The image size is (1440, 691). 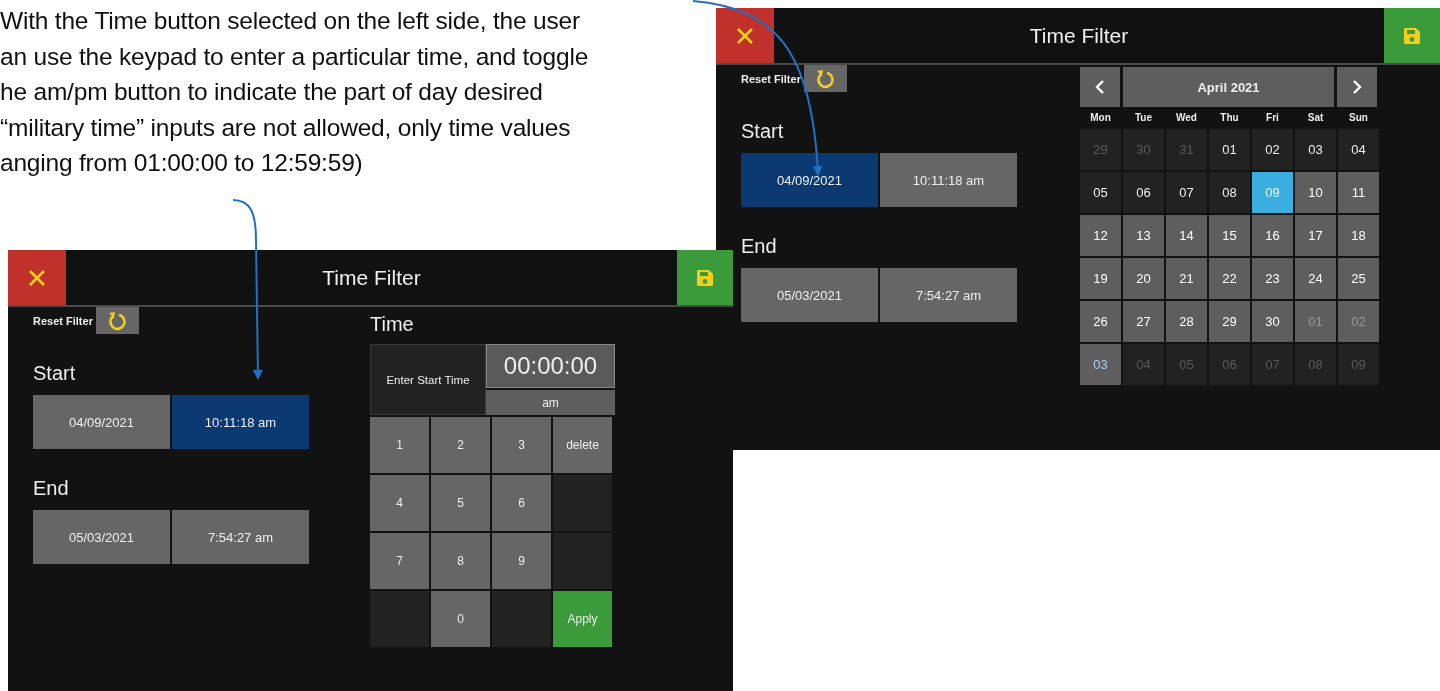 What do you see at coordinates (1186, 321) in the screenshot?
I see `calendar-day: 28` at bounding box center [1186, 321].